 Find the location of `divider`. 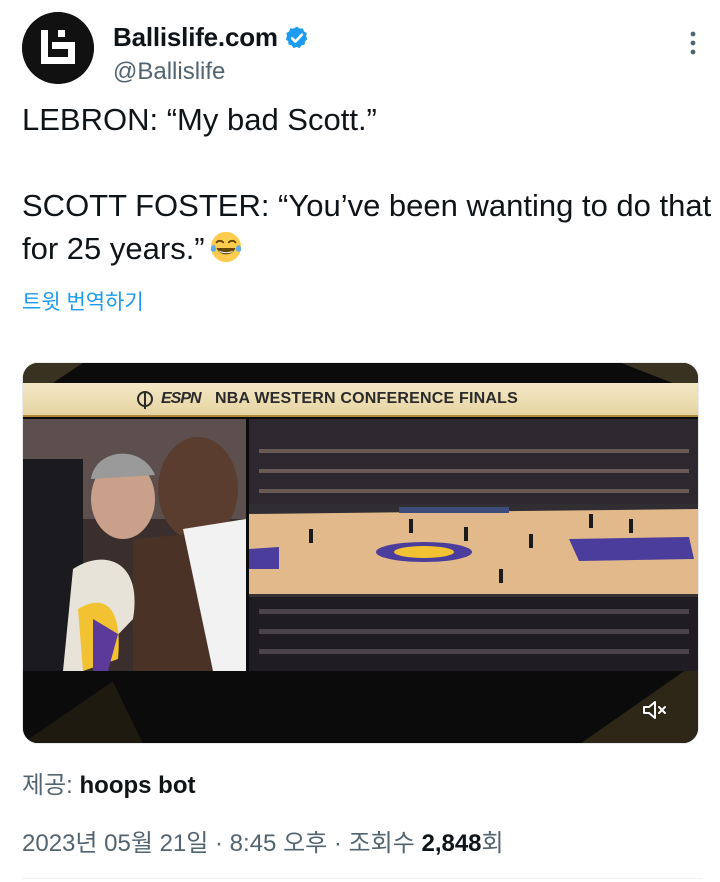

divider is located at coordinates (362, 878).